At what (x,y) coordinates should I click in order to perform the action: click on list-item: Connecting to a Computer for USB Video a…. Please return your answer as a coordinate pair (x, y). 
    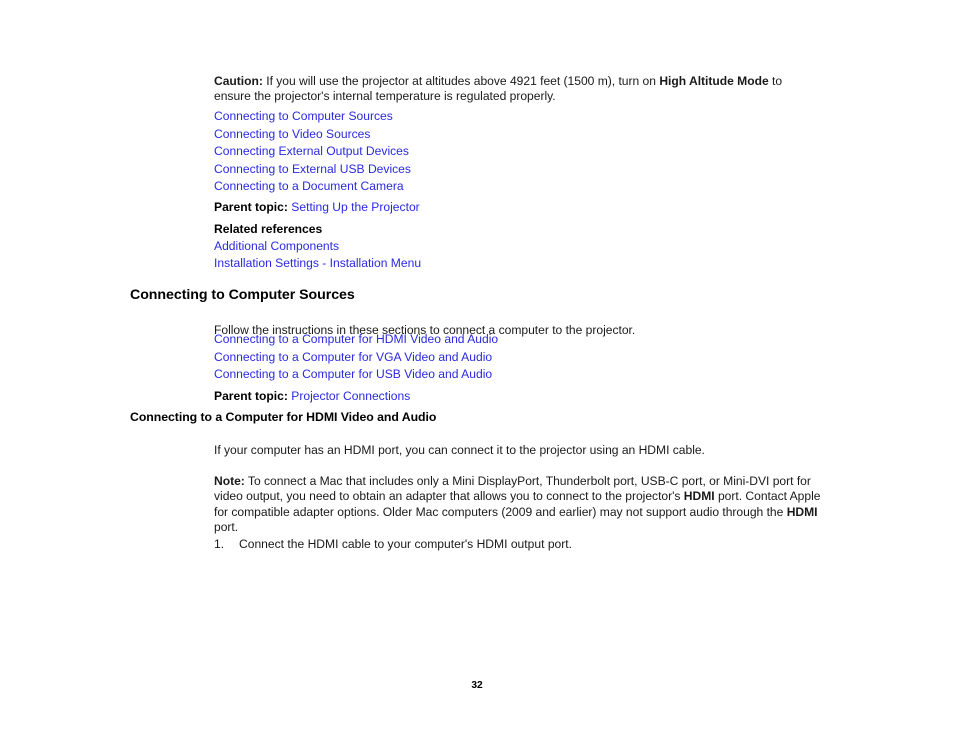
    Looking at the image, I should click on (356, 375).